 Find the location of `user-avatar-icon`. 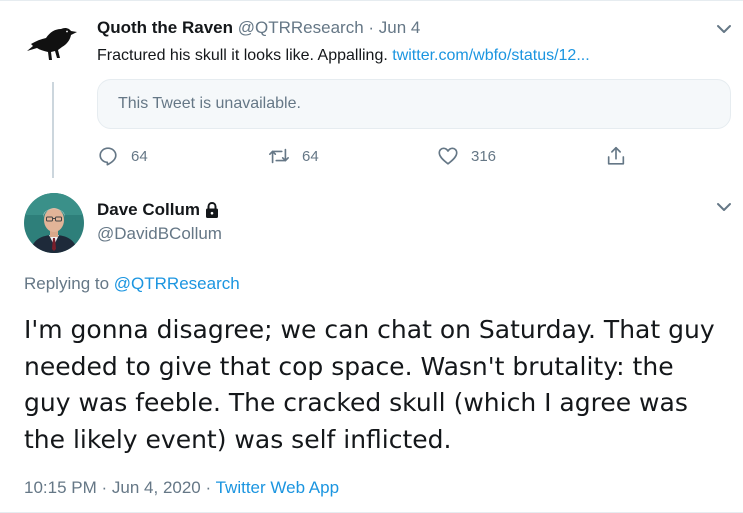

user-avatar-icon is located at coordinates (54, 223).